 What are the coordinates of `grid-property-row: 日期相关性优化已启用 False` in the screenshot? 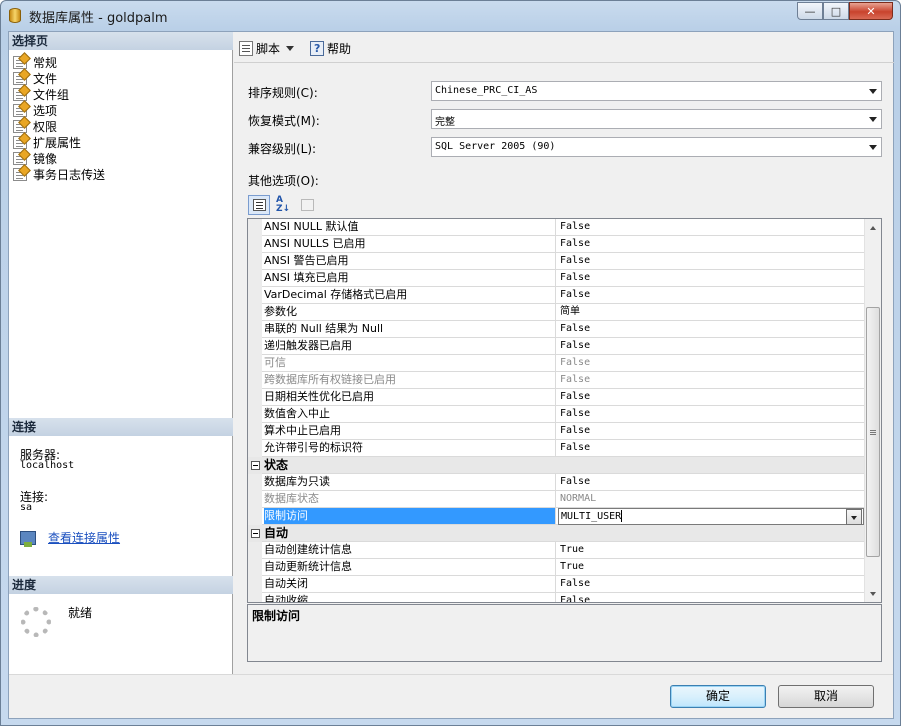 It's located at (556, 397).